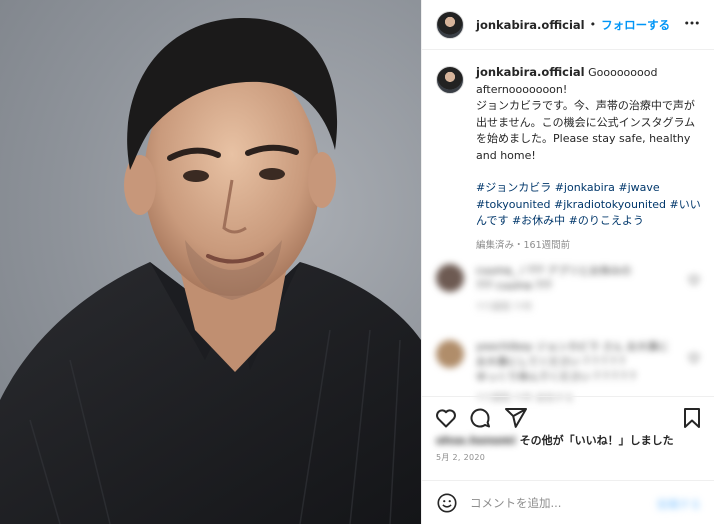  Describe the element at coordinates (523, 245) in the screenshot. I see `caption-meta: 編集済み・161週間前` at that location.